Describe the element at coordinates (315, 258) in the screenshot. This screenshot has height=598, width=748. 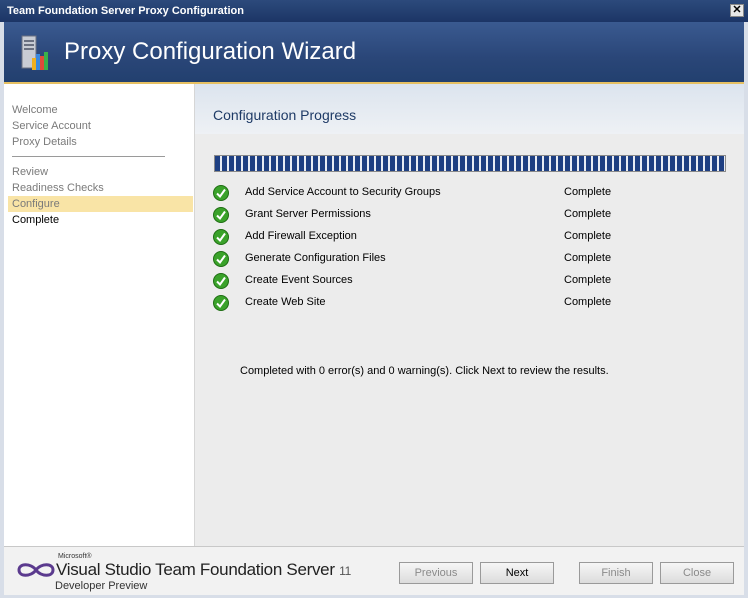
I see `task-name: Generate Configuration Files` at that location.